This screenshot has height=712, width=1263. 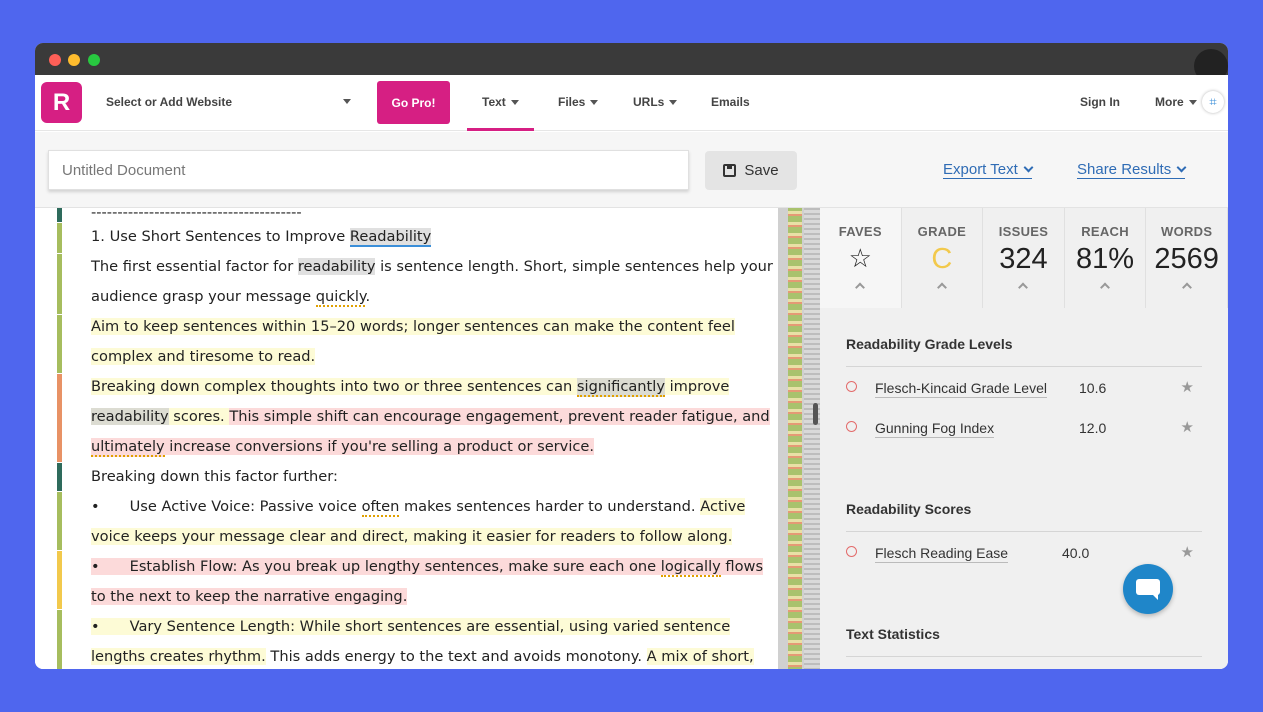 I want to click on share-results-label: Share Results, so click(x=1124, y=169).